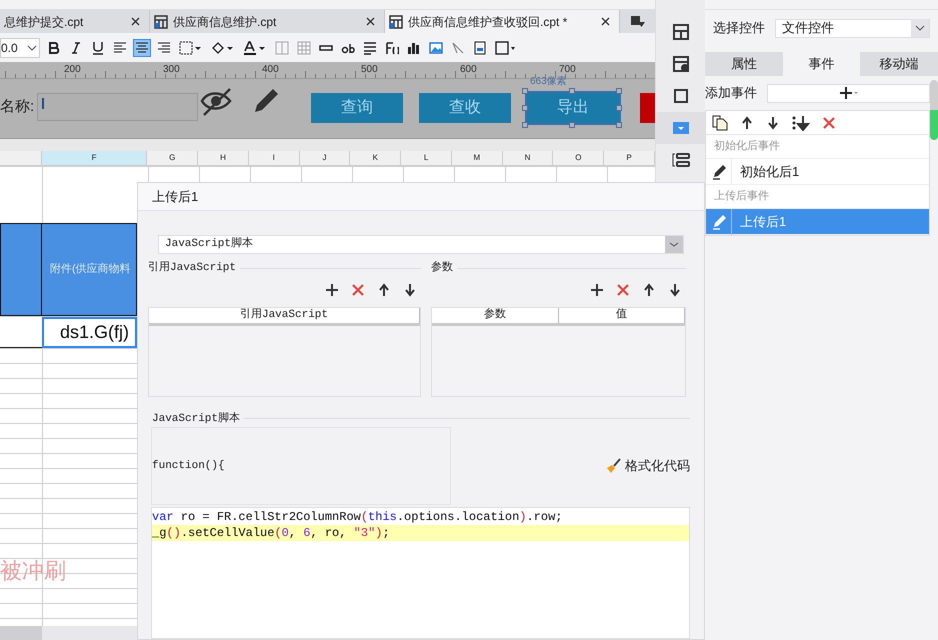 Image resolution: width=938 pixels, height=640 pixels. I want to click on ruler-label: 200, so click(72, 70).